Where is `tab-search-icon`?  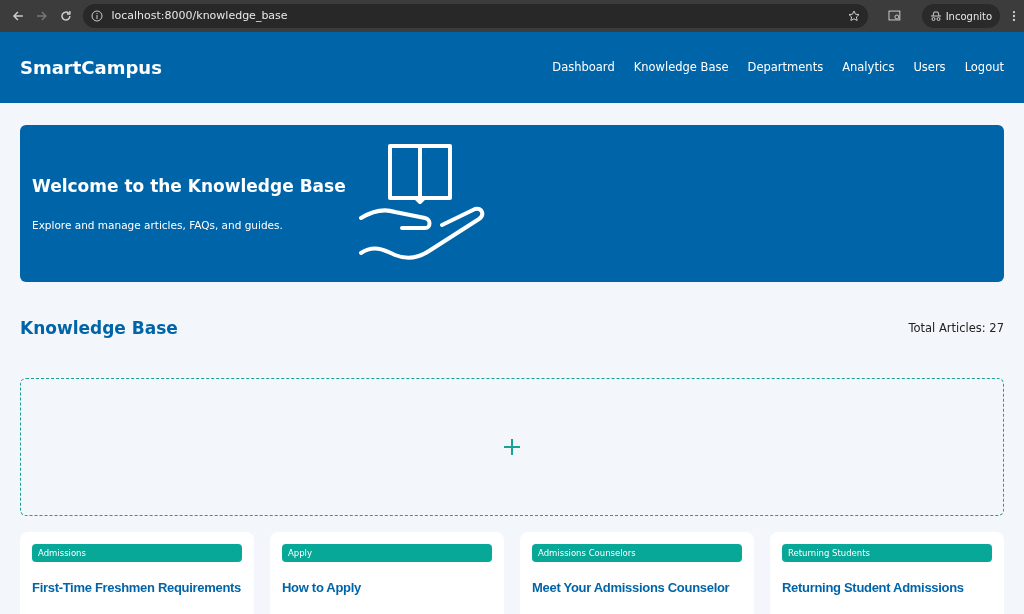
tab-search-icon is located at coordinates (894, 16).